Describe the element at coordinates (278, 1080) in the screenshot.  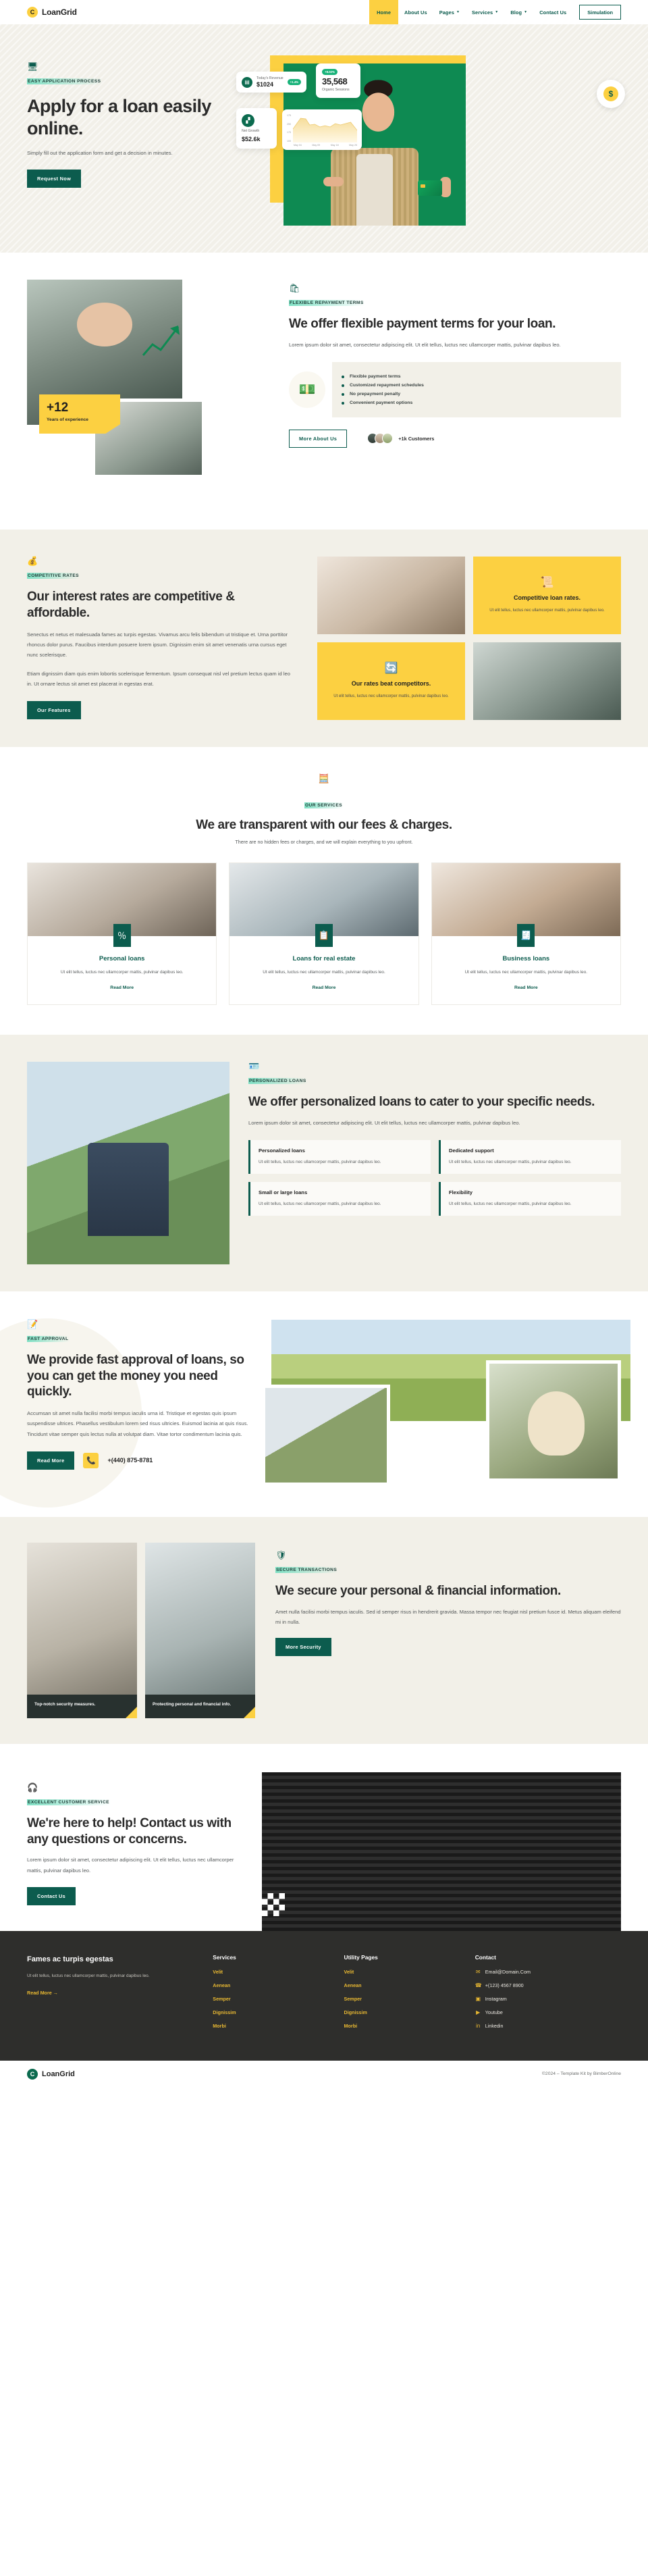
I see `personalized-eyebrow: PERSONALIZED LOANS` at that location.